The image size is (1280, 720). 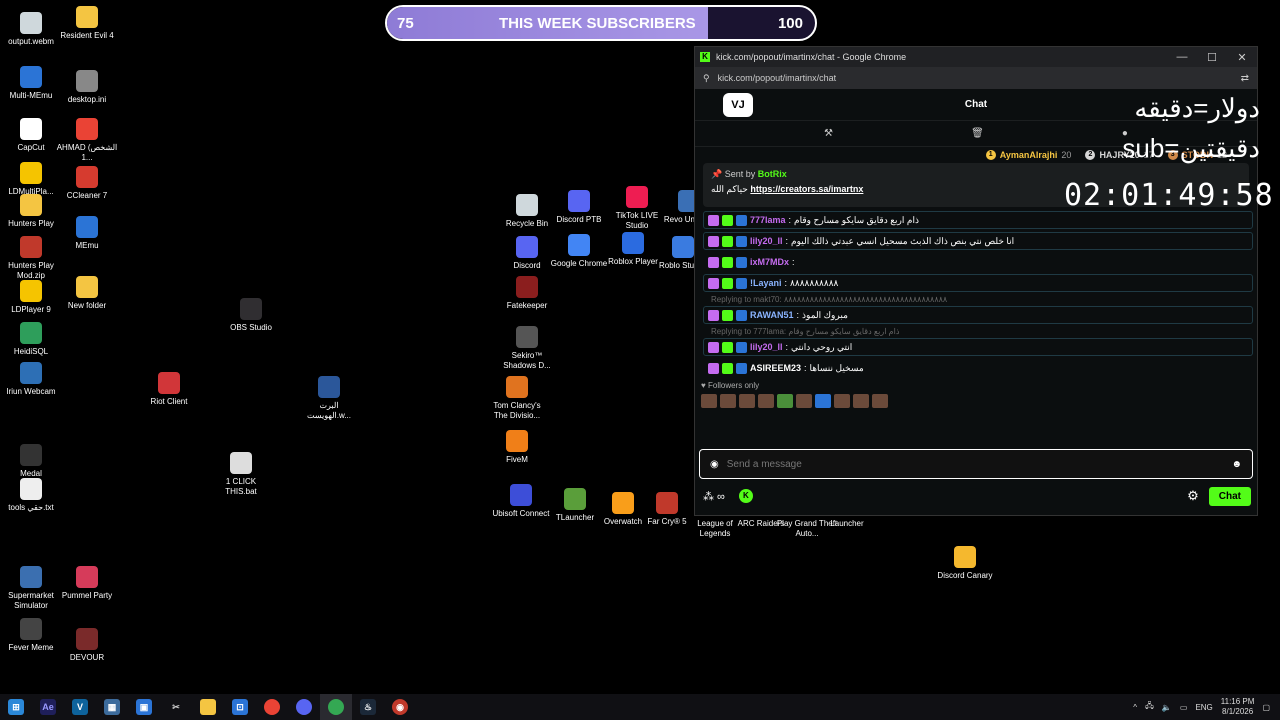 I want to click on desktop-icon: Google Chrome, so click(x=579, y=251).